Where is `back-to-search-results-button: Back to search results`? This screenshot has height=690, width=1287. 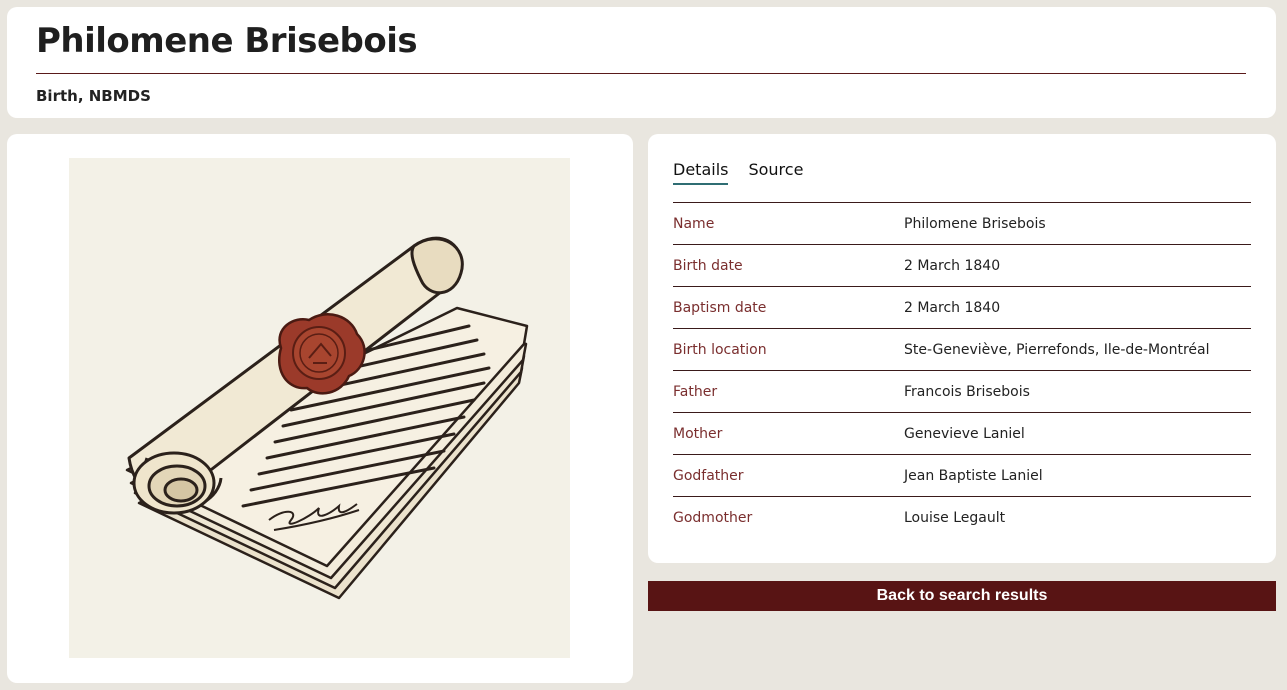 back-to-search-results-button: Back to search results is located at coordinates (962, 596).